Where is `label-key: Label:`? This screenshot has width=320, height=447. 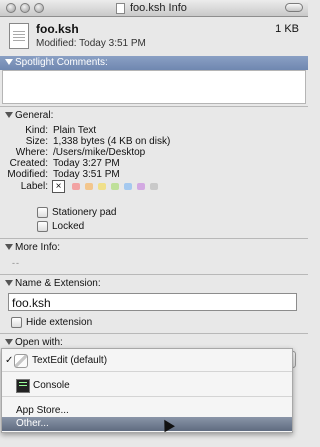
label-key: Label: is located at coordinates (34, 186).